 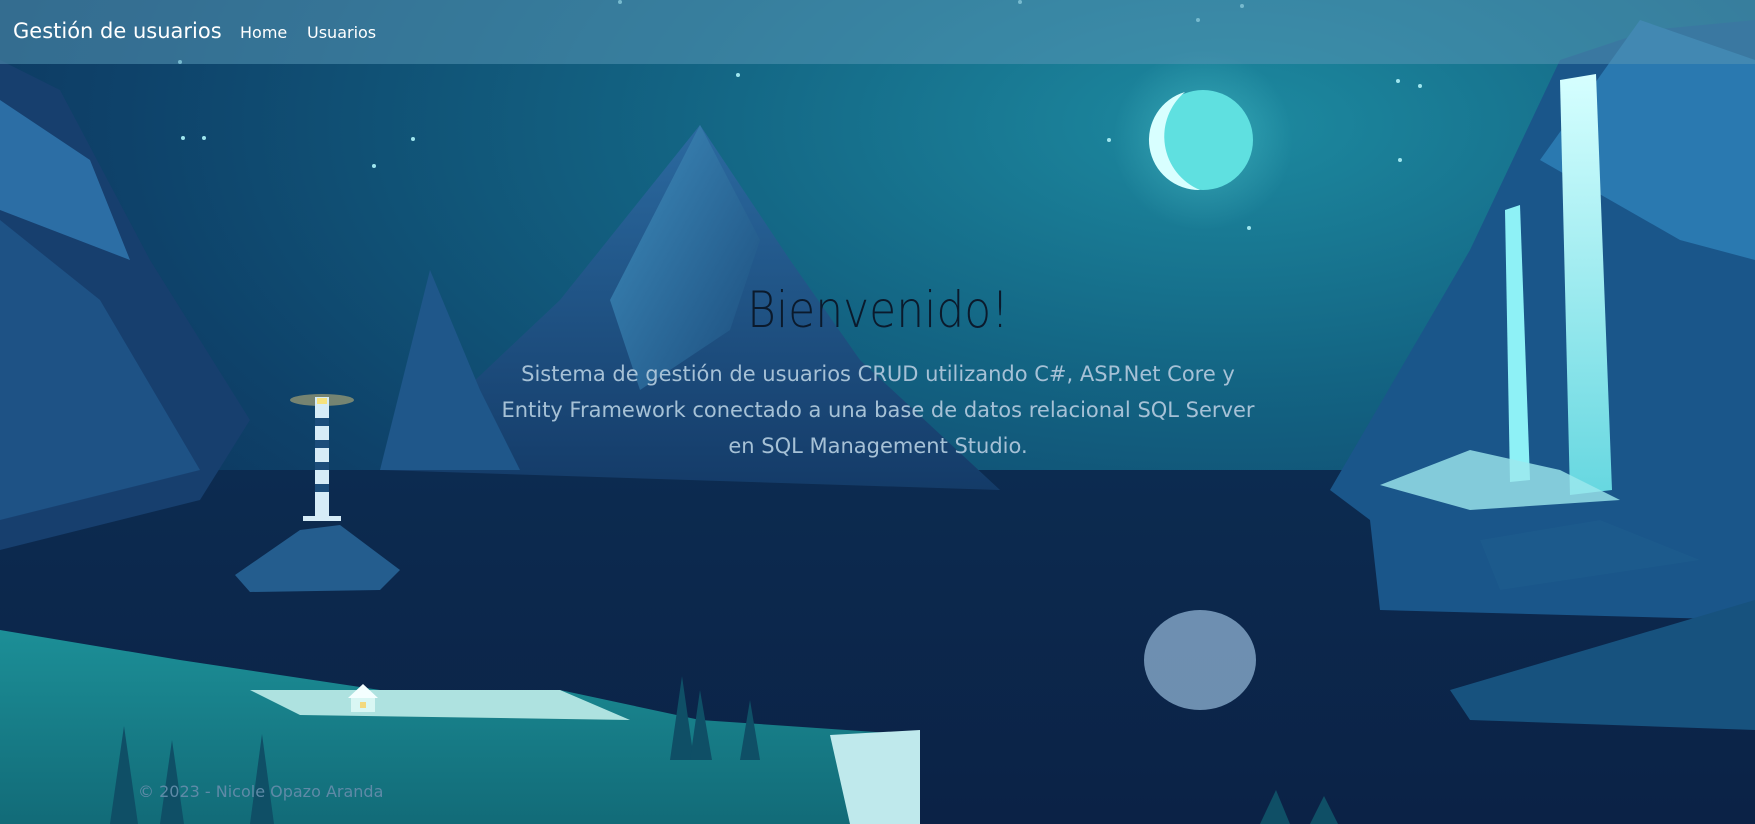 What do you see at coordinates (341, 32) in the screenshot?
I see `nav-link-usuarios: Usuarios` at bounding box center [341, 32].